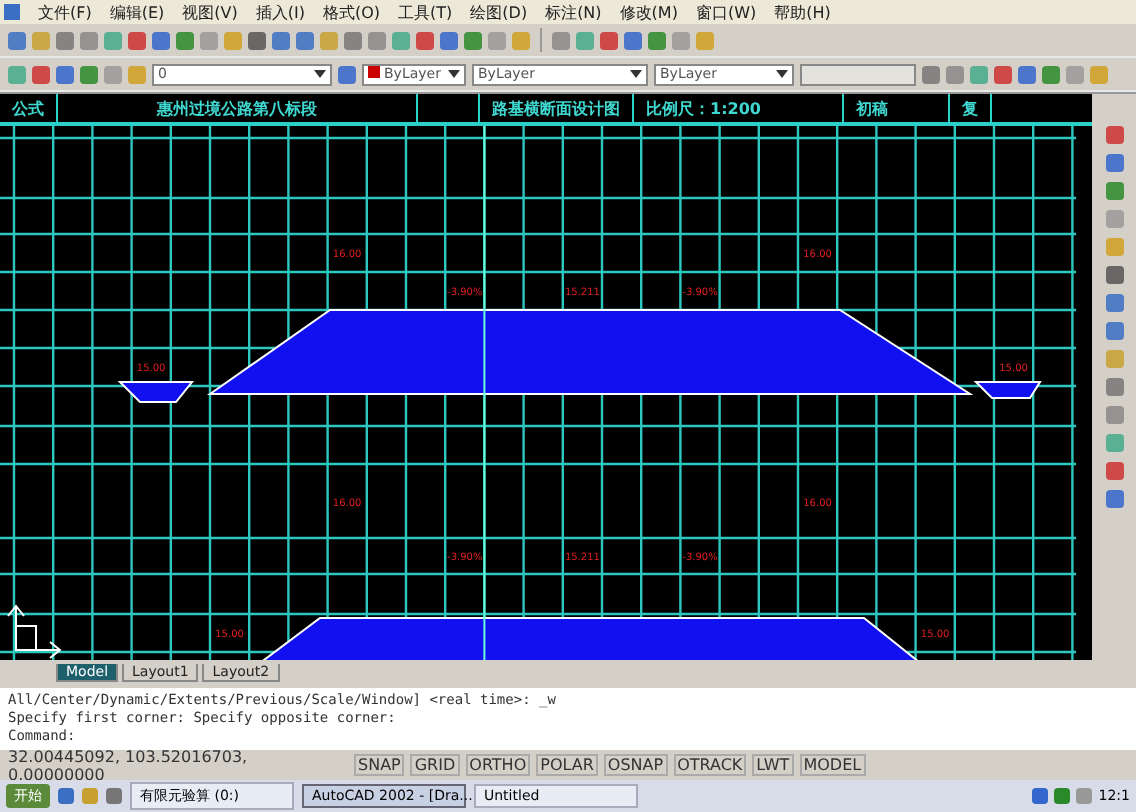  I want to click on drawing-title-text: 初稿, so click(897, 108).